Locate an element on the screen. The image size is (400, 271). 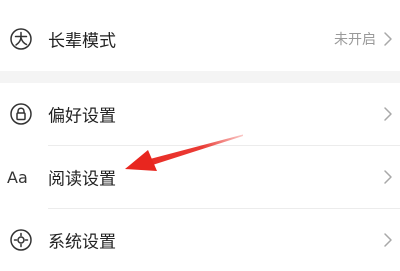
font-size-icon: Aa is located at coordinates (17, 177).